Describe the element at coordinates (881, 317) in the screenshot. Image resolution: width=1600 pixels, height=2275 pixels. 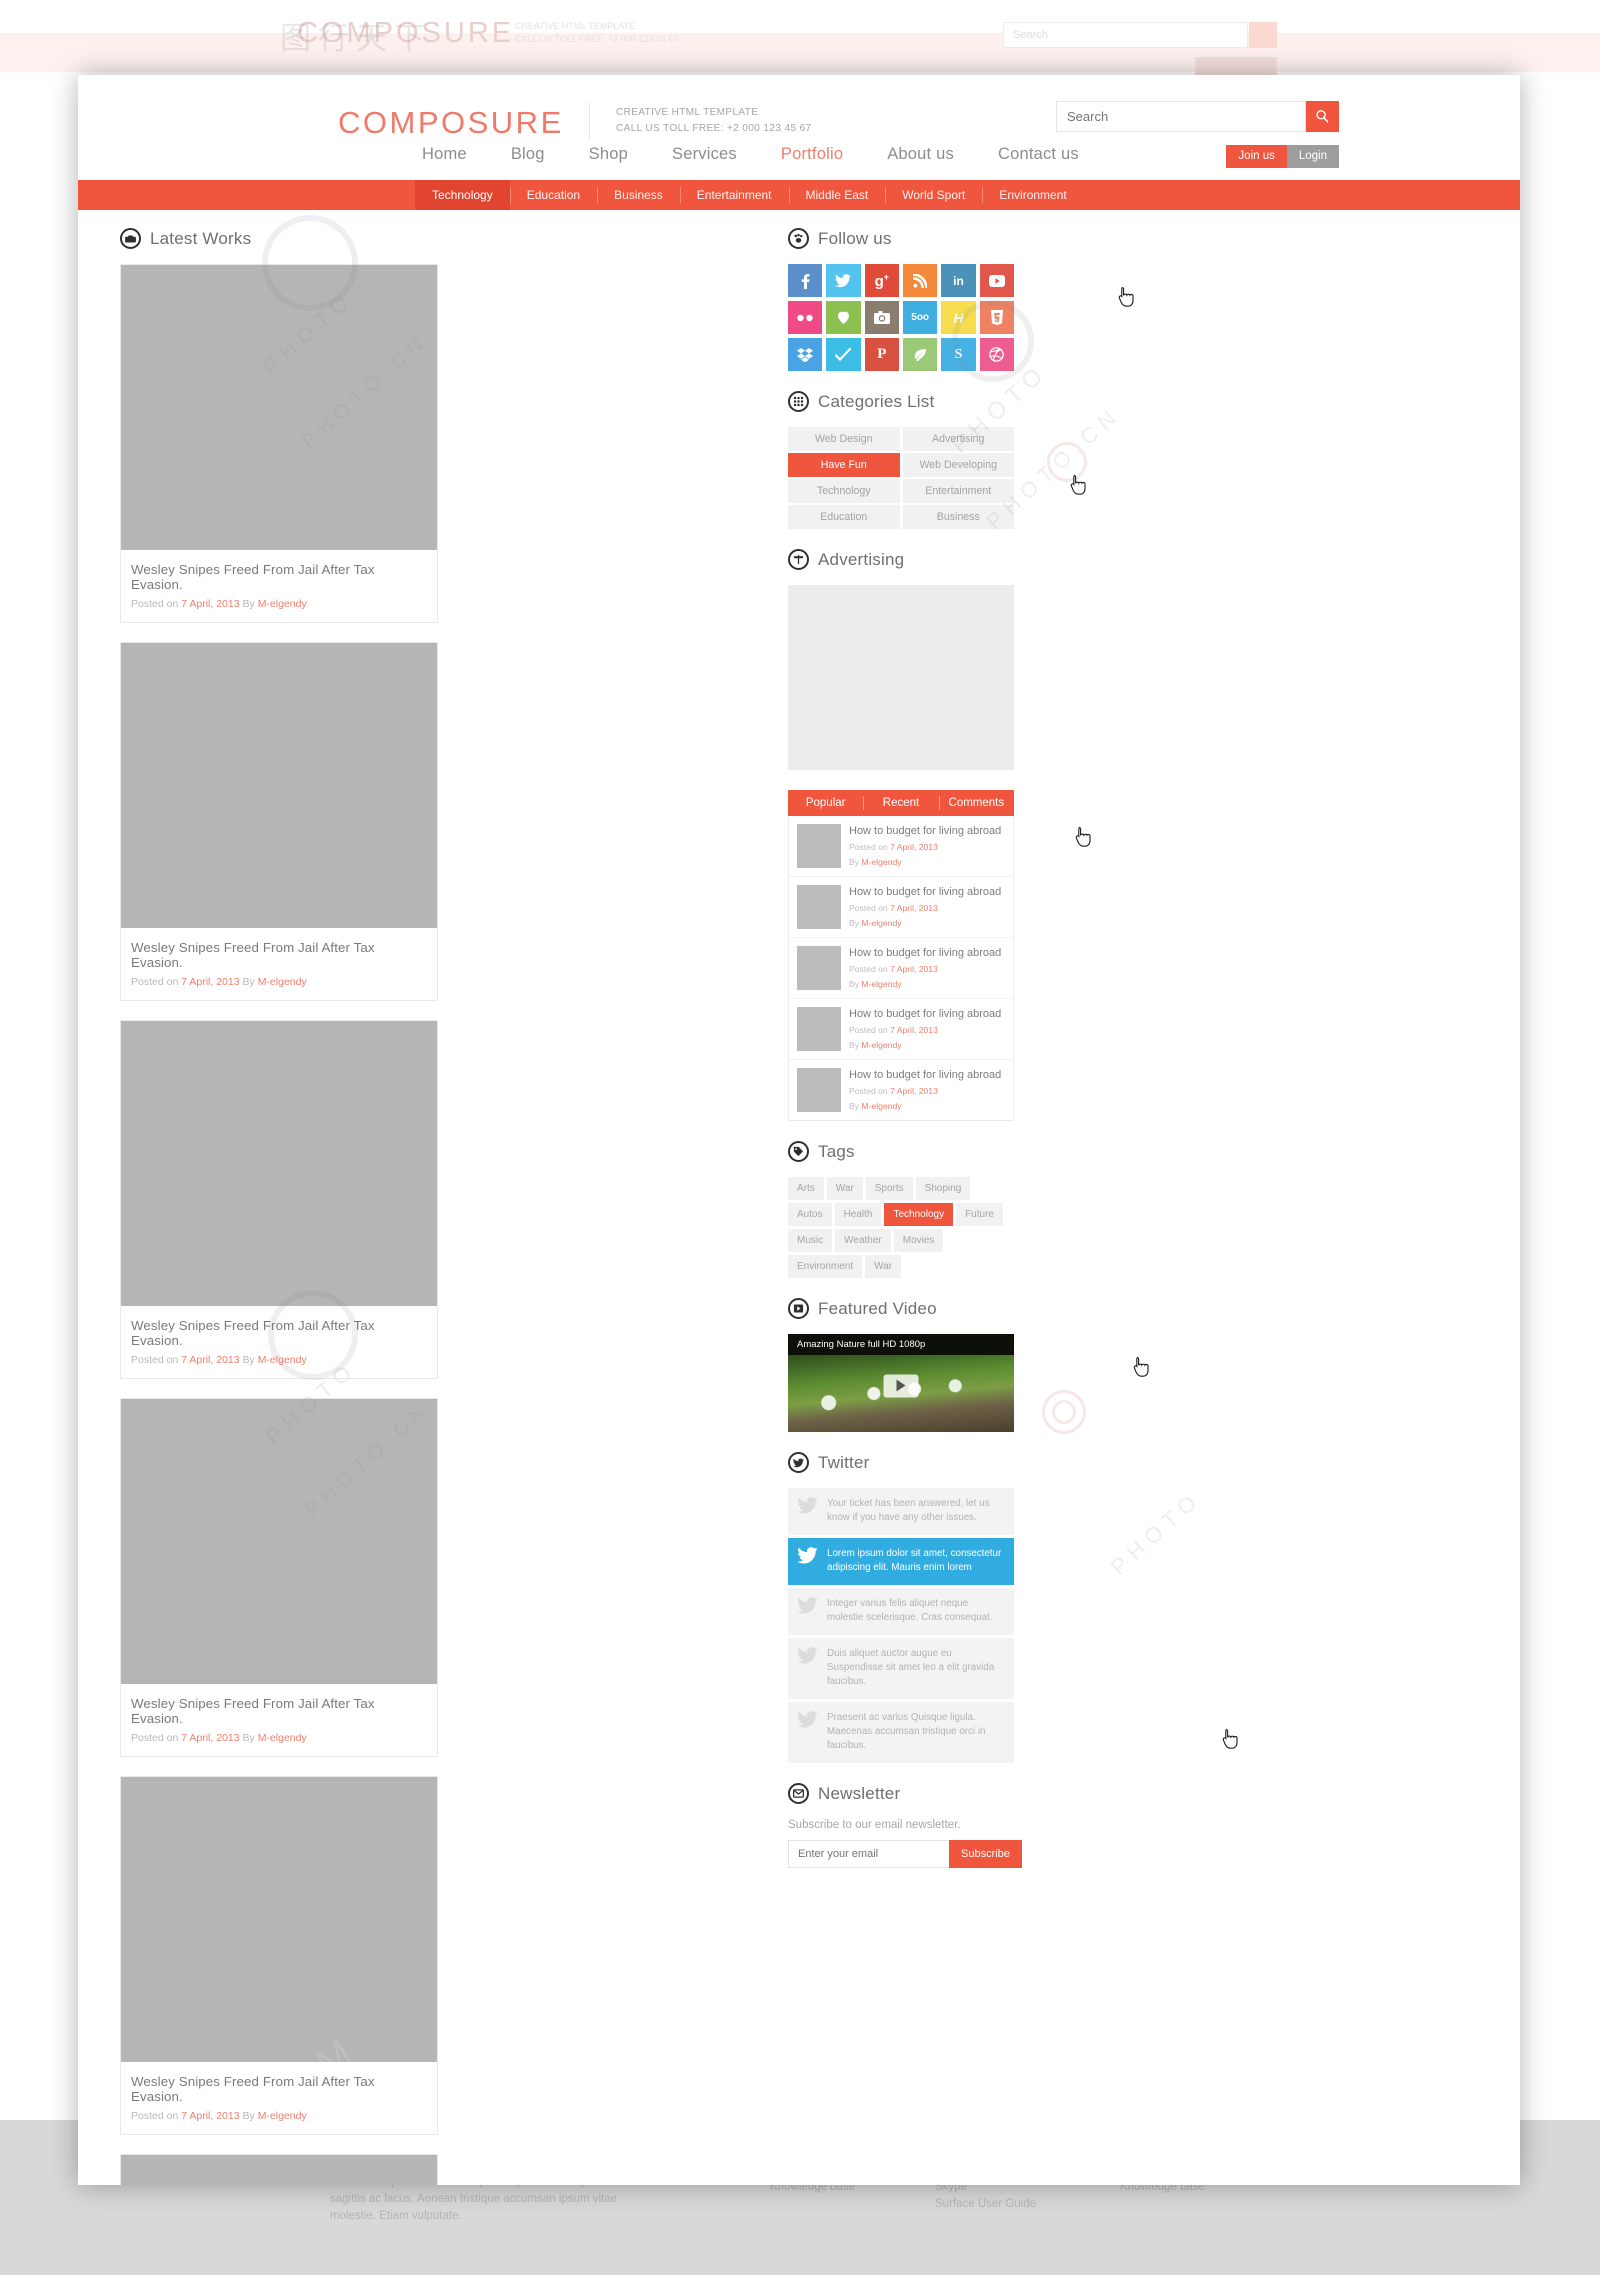
I see `instagram-icon` at that location.